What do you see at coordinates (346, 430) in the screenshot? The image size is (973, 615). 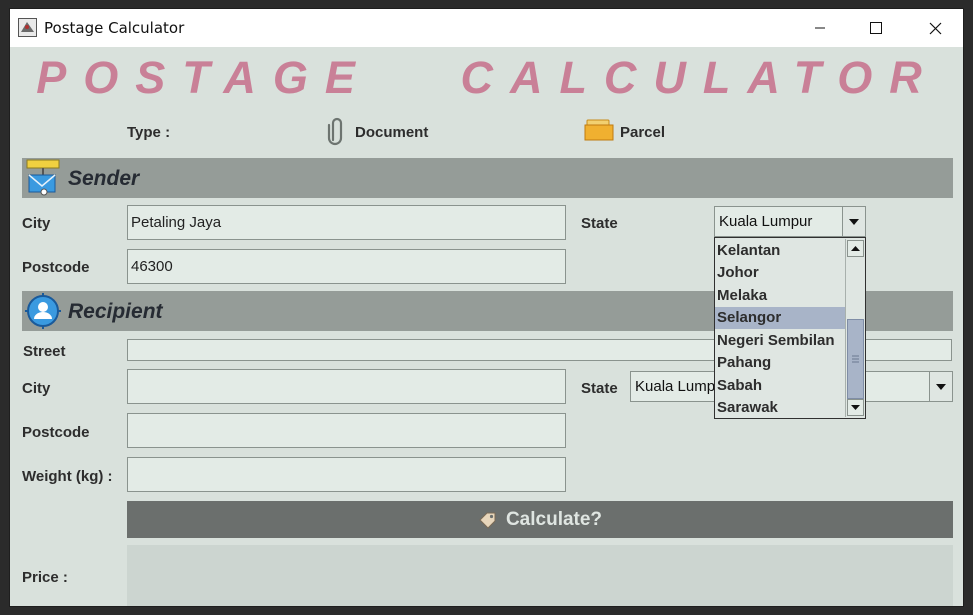 I see `recipient-postcode-field` at bounding box center [346, 430].